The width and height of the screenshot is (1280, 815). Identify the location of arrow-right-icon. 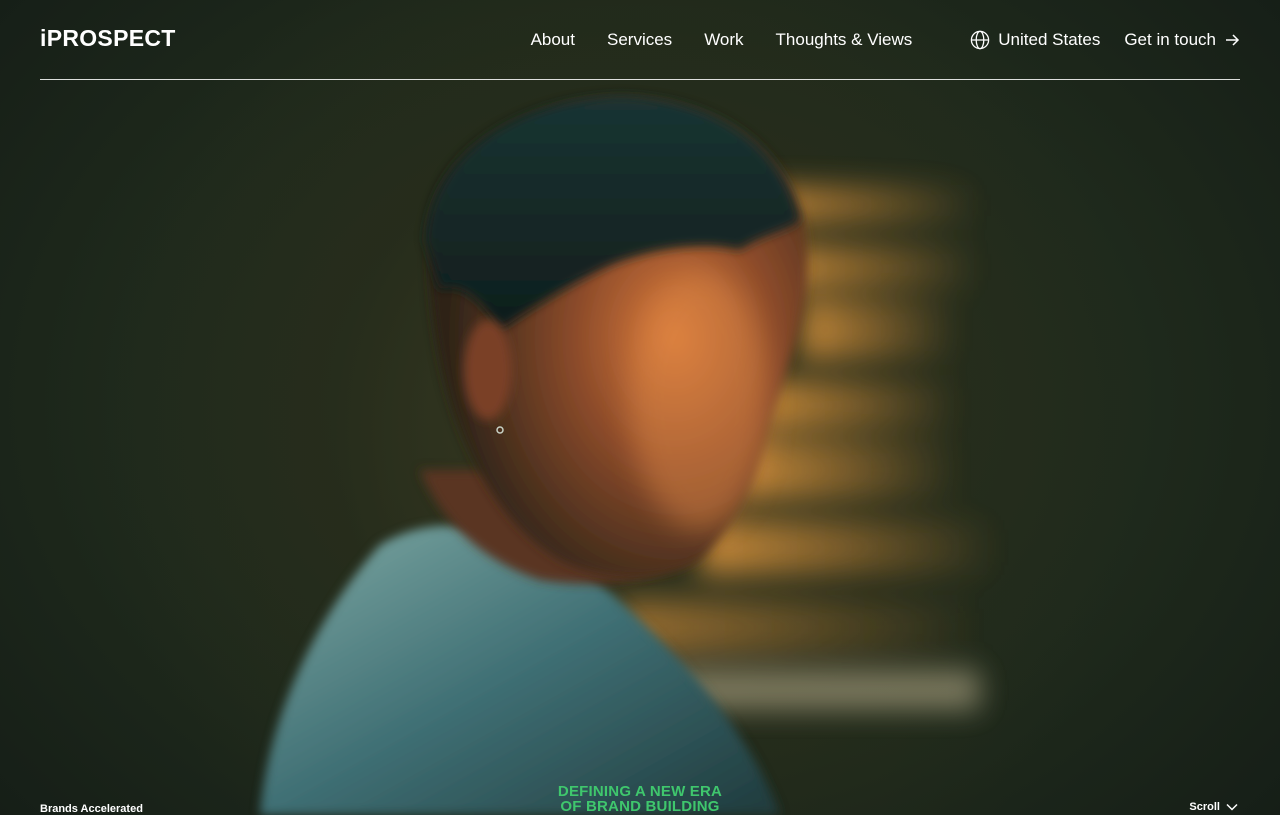
(1233, 39).